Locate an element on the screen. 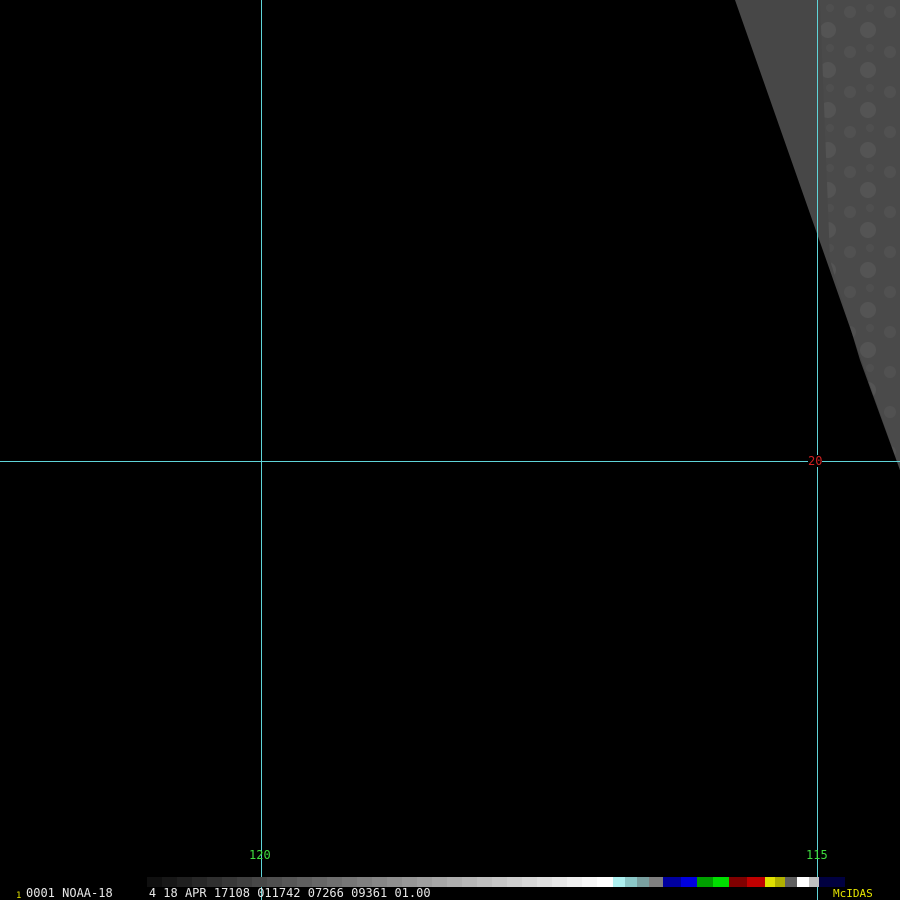 Image resolution: width=900 pixels, height=900 pixels. mcidas-brand-label: McIDAS is located at coordinates (853, 893).